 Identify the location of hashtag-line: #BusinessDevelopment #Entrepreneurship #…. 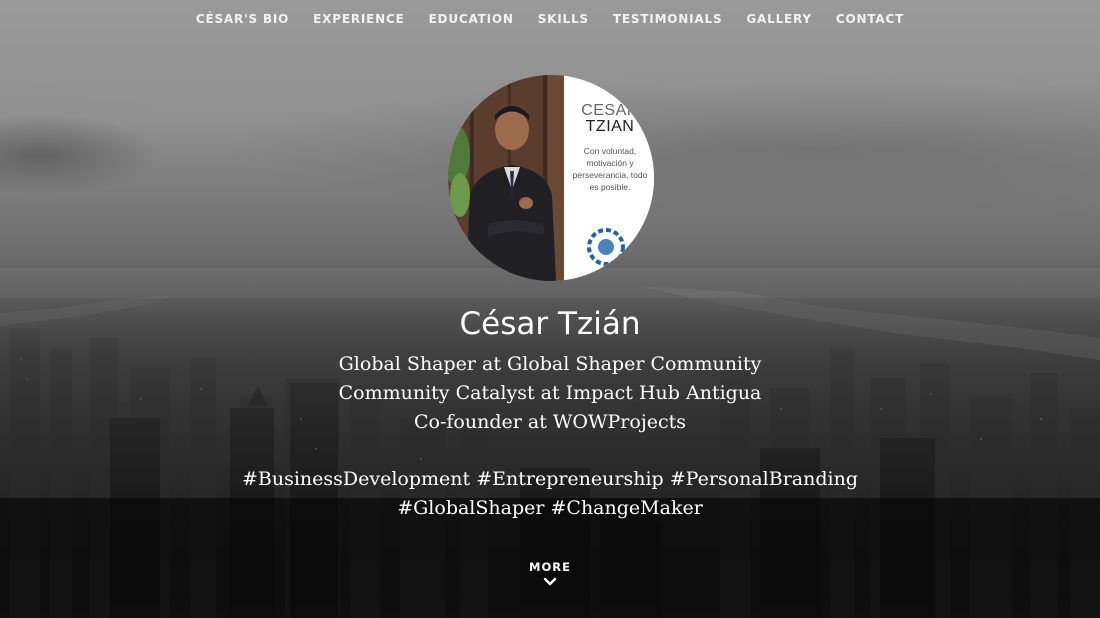
(550, 479).